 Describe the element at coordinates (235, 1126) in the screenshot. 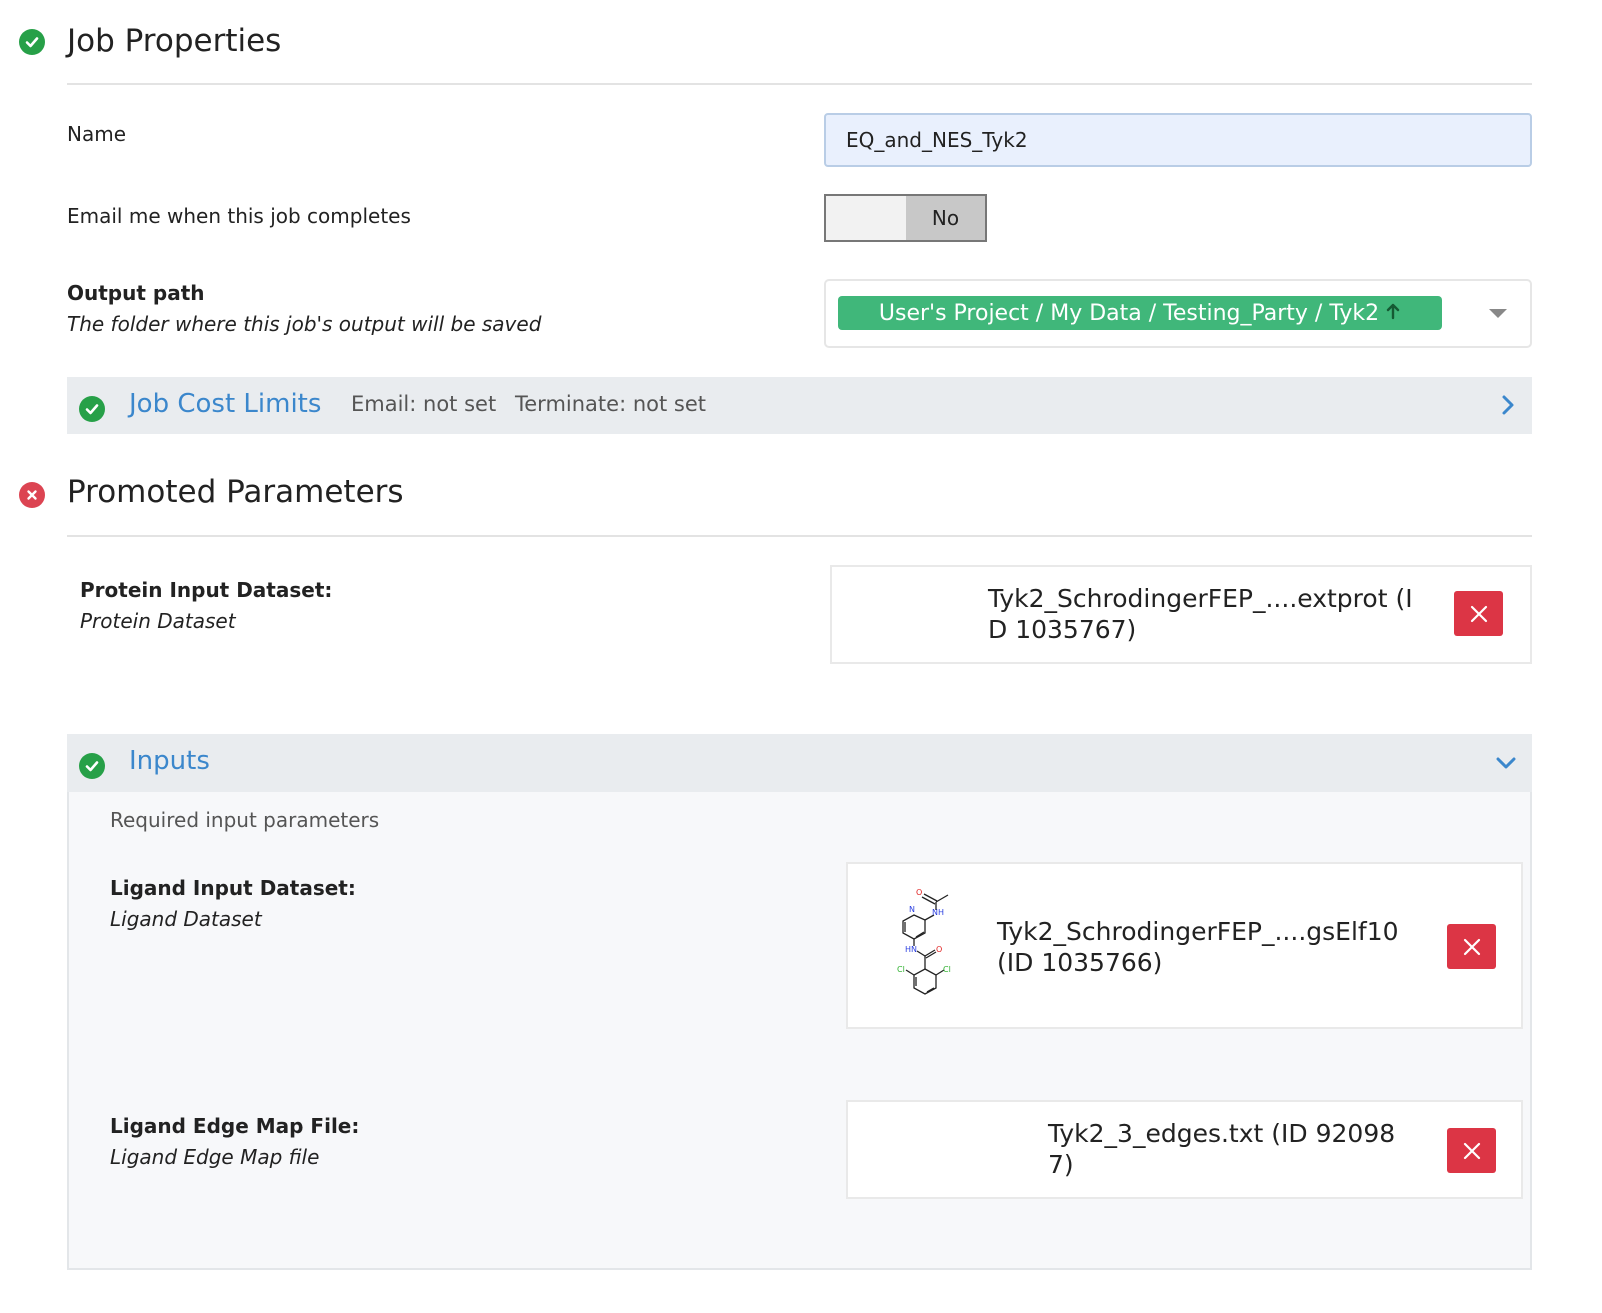

I see `ligand-edge-map-label: Ligand Edge Map File:` at that location.